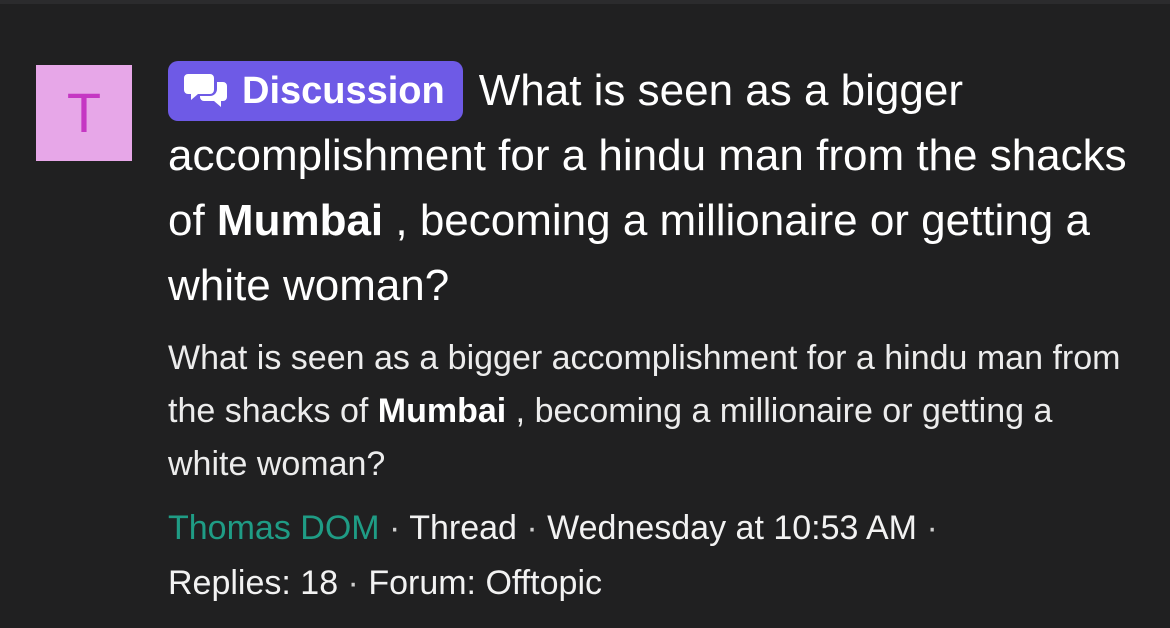 Image resolution: width=1170 pixels, height=628 pixels. I want to click on meta-type: Thread, so click(463, 528).